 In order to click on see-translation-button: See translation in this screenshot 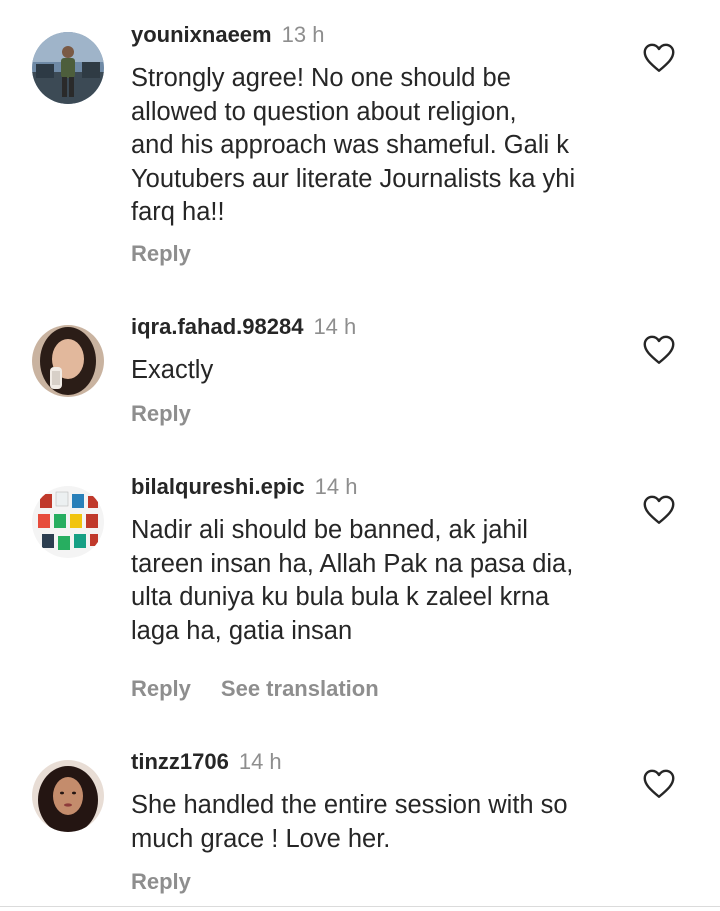, I will do `click(300, 688)`.